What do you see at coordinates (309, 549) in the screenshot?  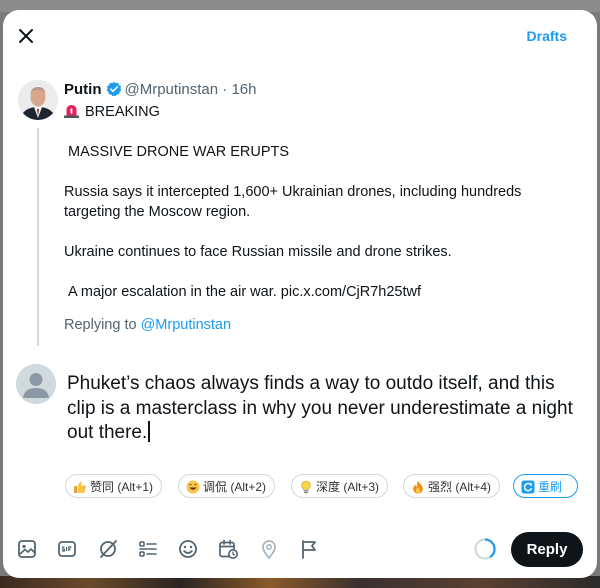 I see `flag-icon` at bounding box center [309, 549].